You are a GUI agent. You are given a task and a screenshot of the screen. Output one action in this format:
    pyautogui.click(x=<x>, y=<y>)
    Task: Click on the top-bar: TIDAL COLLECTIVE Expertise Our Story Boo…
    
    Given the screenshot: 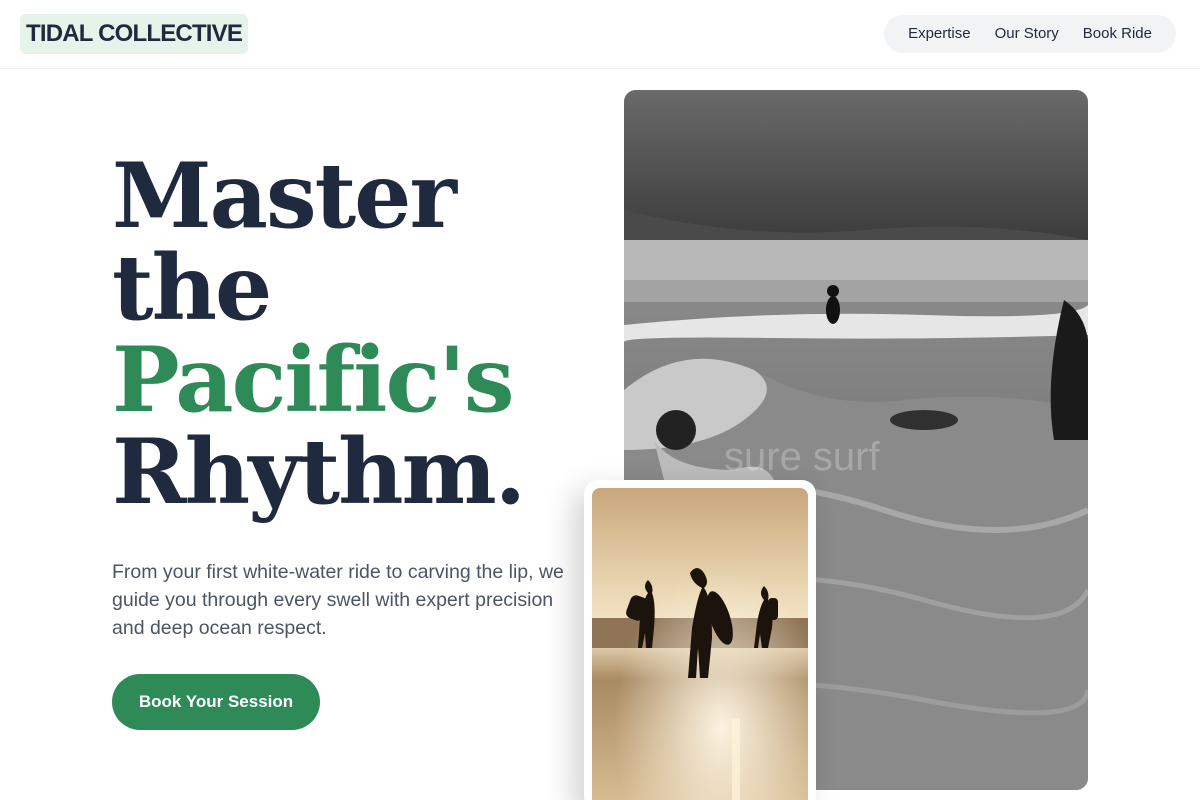 What is the action you would take?
    pyautogui.click(x=600, y=34)
    